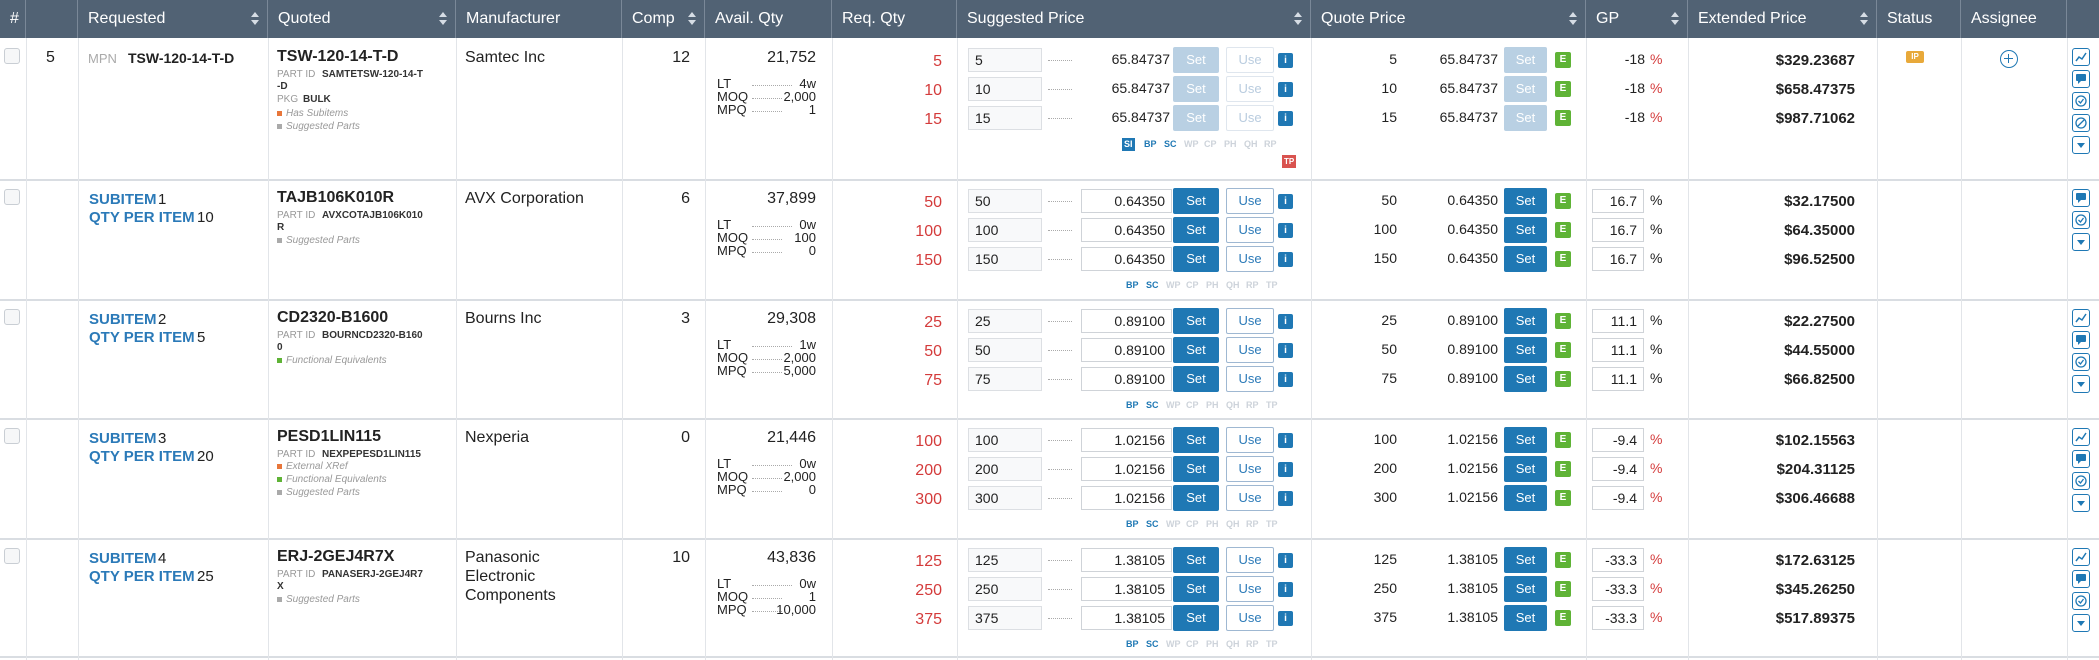 The width and height of the screenshot is (2099, 660). I want to click on quoted-part-number: TAJB106K010R, so click(335, 198).